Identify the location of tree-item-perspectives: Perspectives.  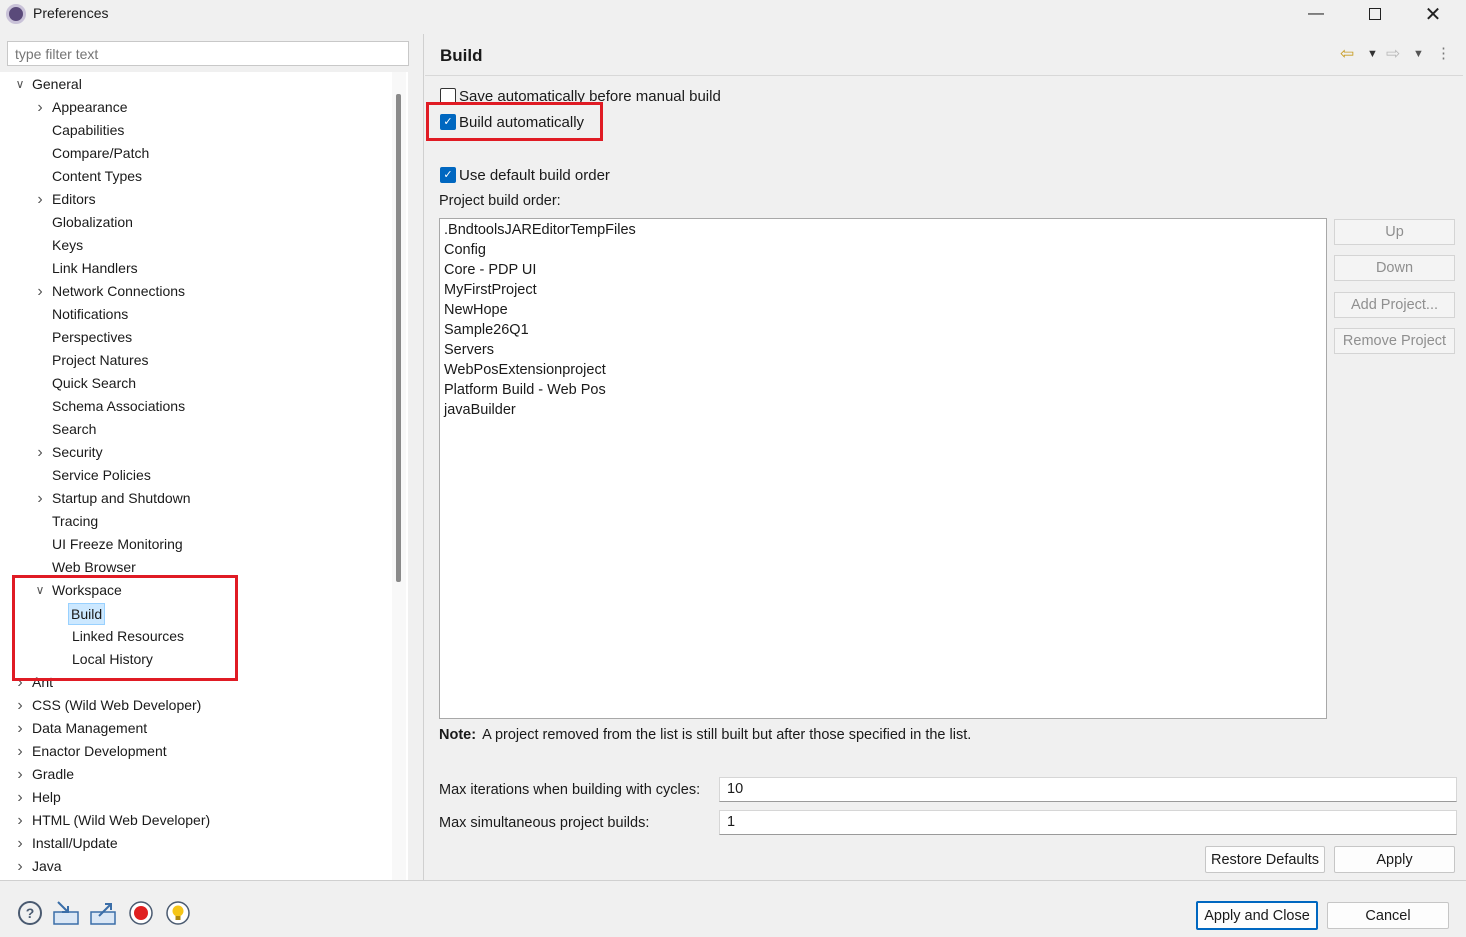
(195, 337).